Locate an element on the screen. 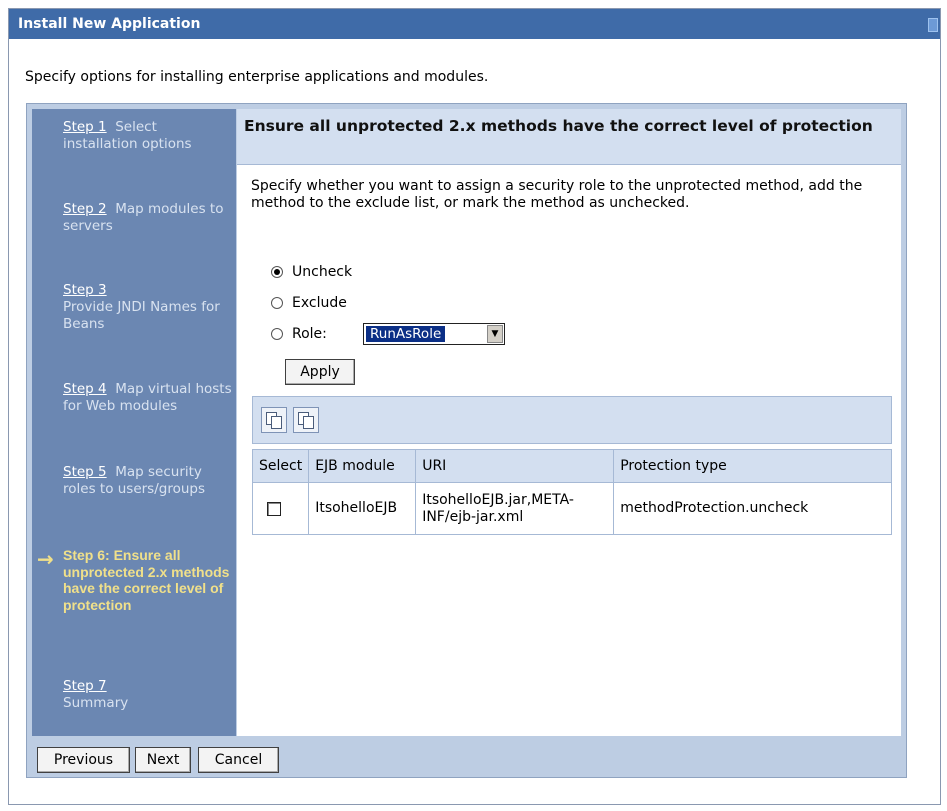 This screenshot has width=947, height=811. apply-button: Apply is located at coordinates (320, 372).